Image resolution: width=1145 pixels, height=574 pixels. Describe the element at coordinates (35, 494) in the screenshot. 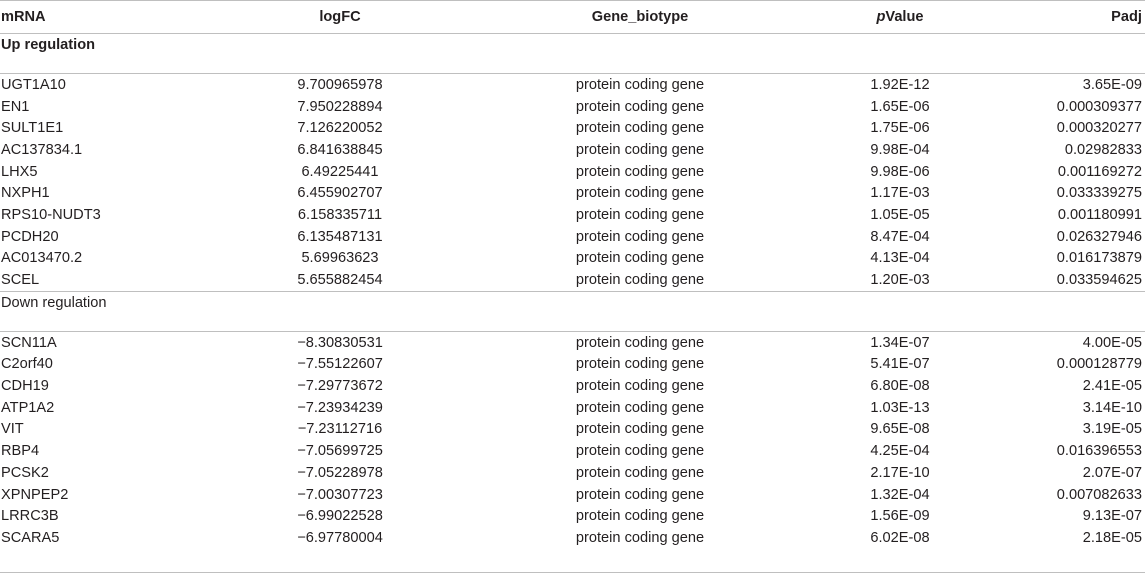

I see `cell-mrna: XPNPEP2` at that location.